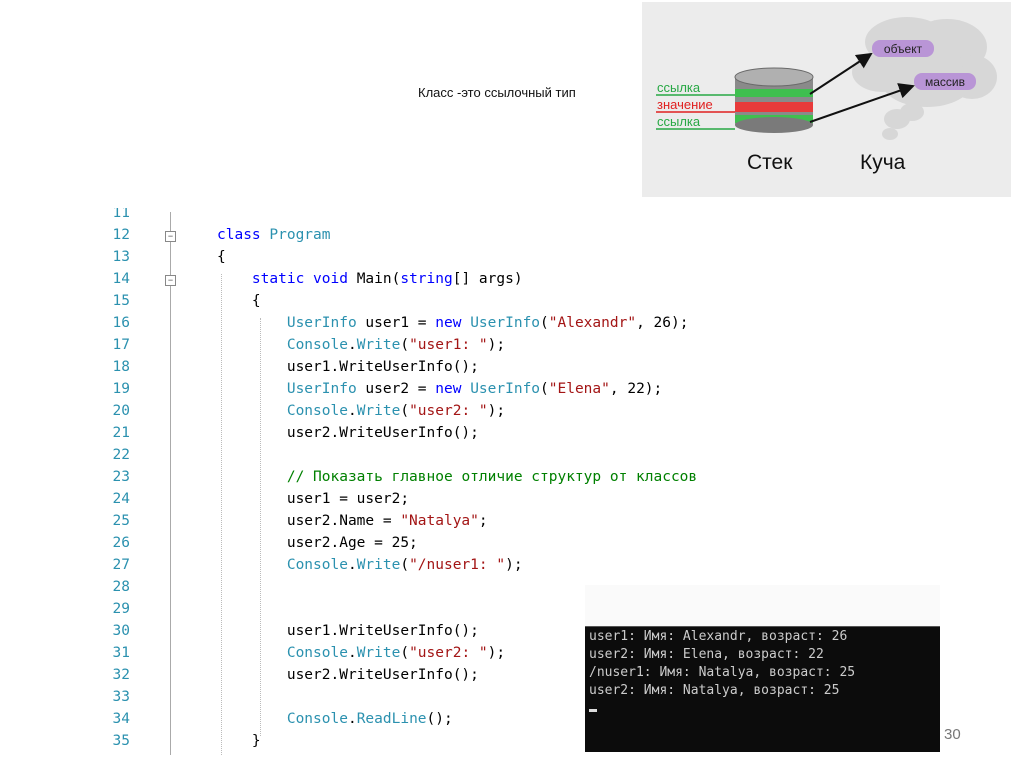  I want to click on line-number: 26, so click(121, 543).